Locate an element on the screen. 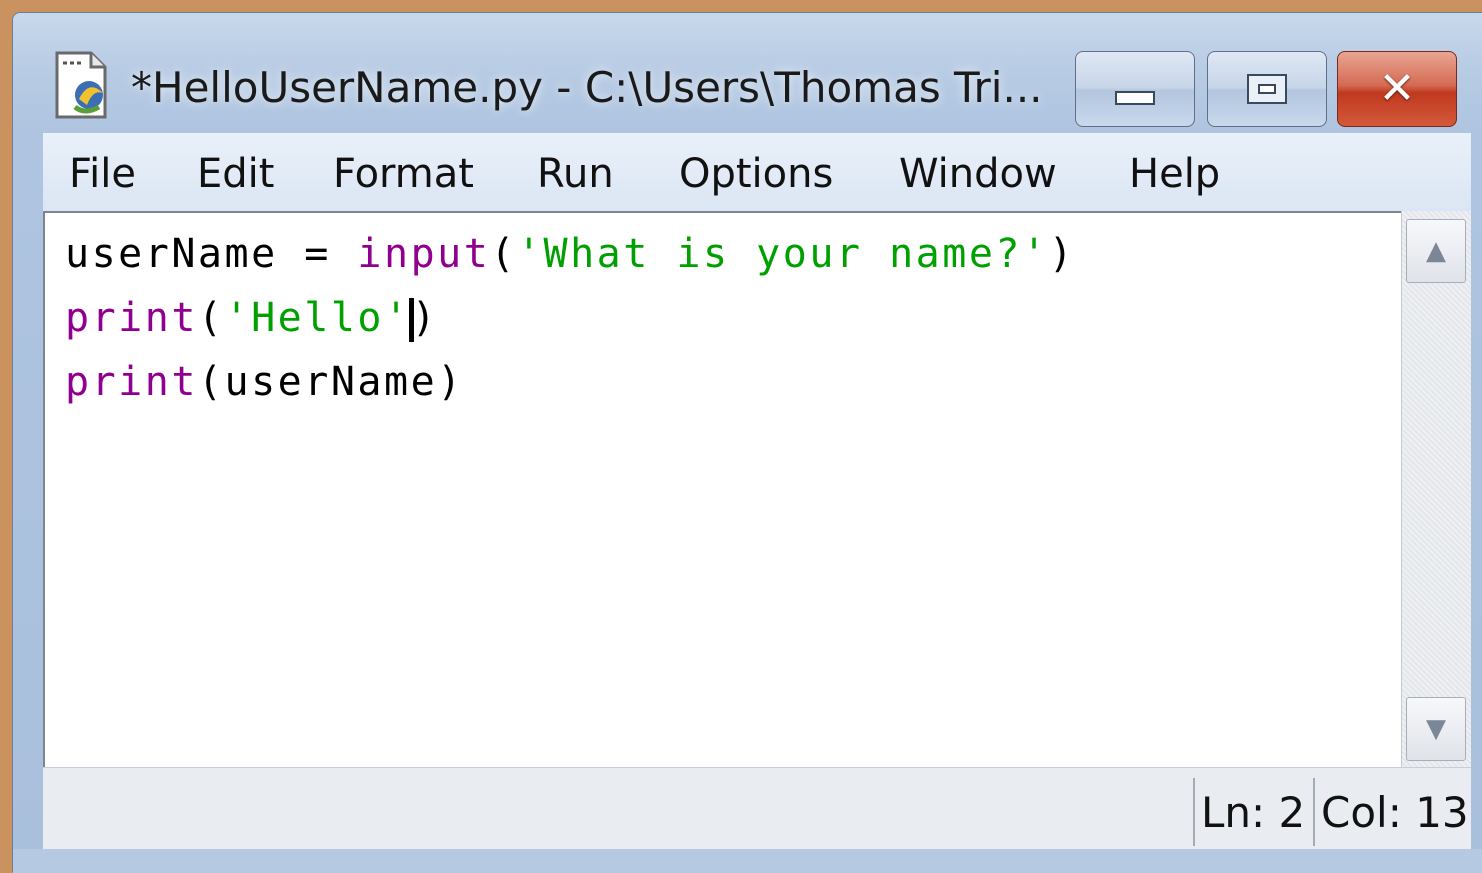 The height and width of the screenshot is (873, 1482). code-line-2: print('Hello') is located at coordinates (251, 318).